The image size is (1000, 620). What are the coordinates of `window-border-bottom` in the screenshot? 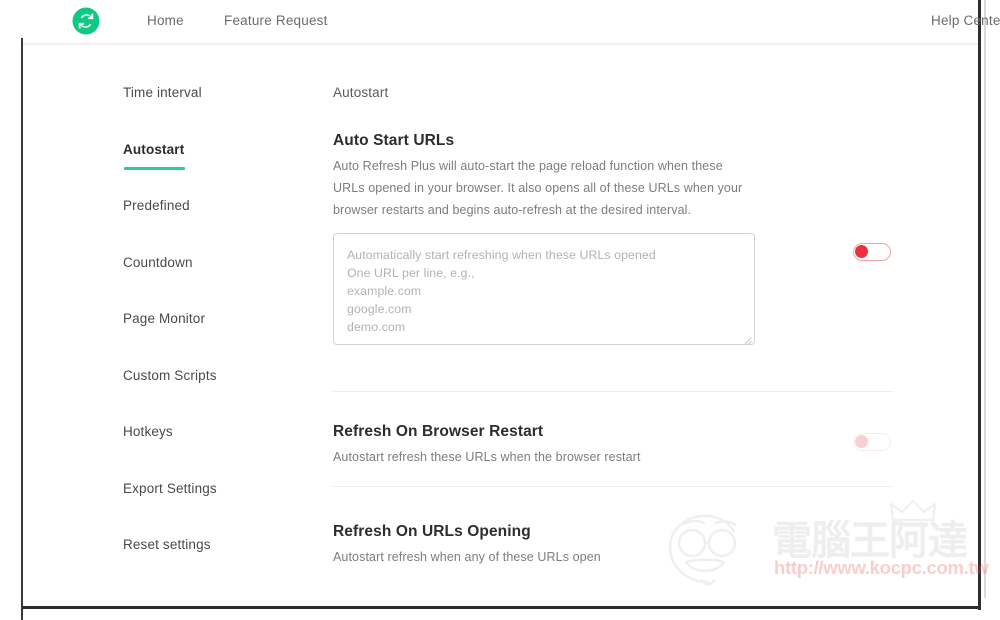 It's located at (501, 607).